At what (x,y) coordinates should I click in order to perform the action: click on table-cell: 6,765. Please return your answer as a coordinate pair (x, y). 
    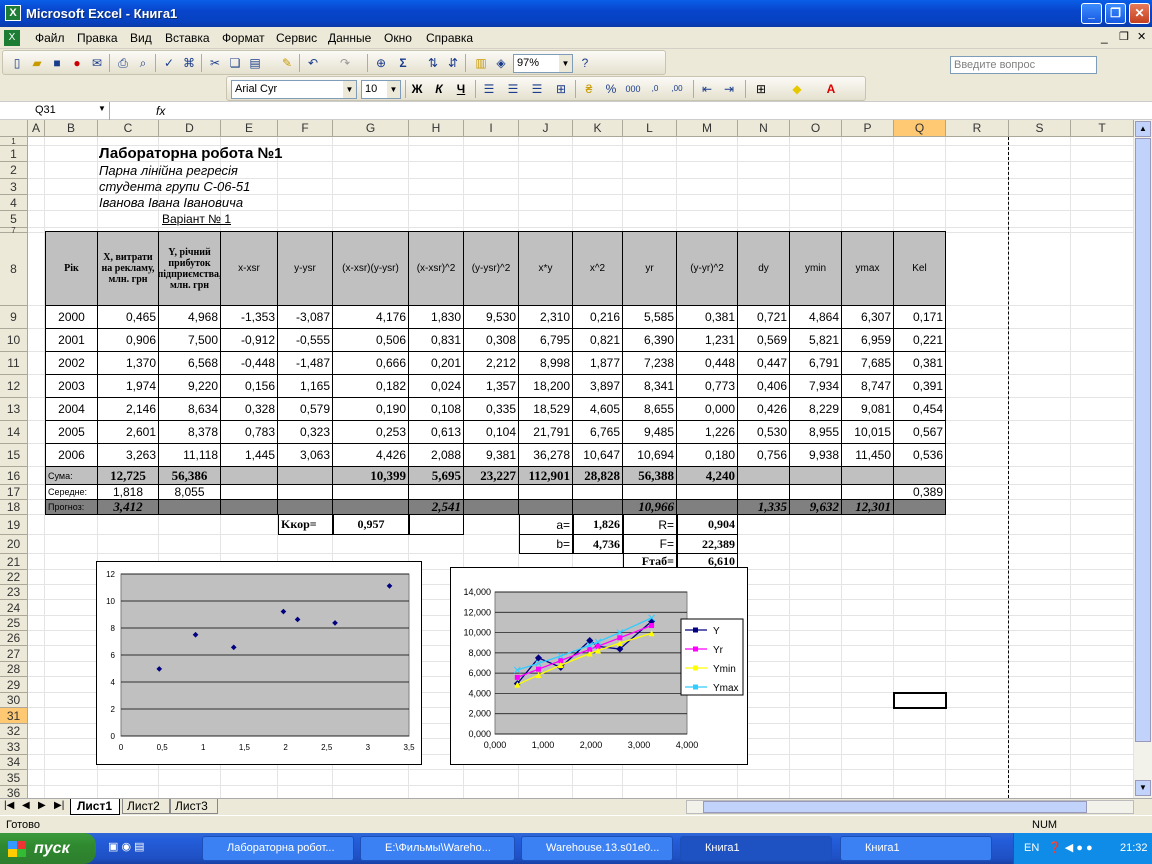
    Looking at the image, I should click on (598, 432).